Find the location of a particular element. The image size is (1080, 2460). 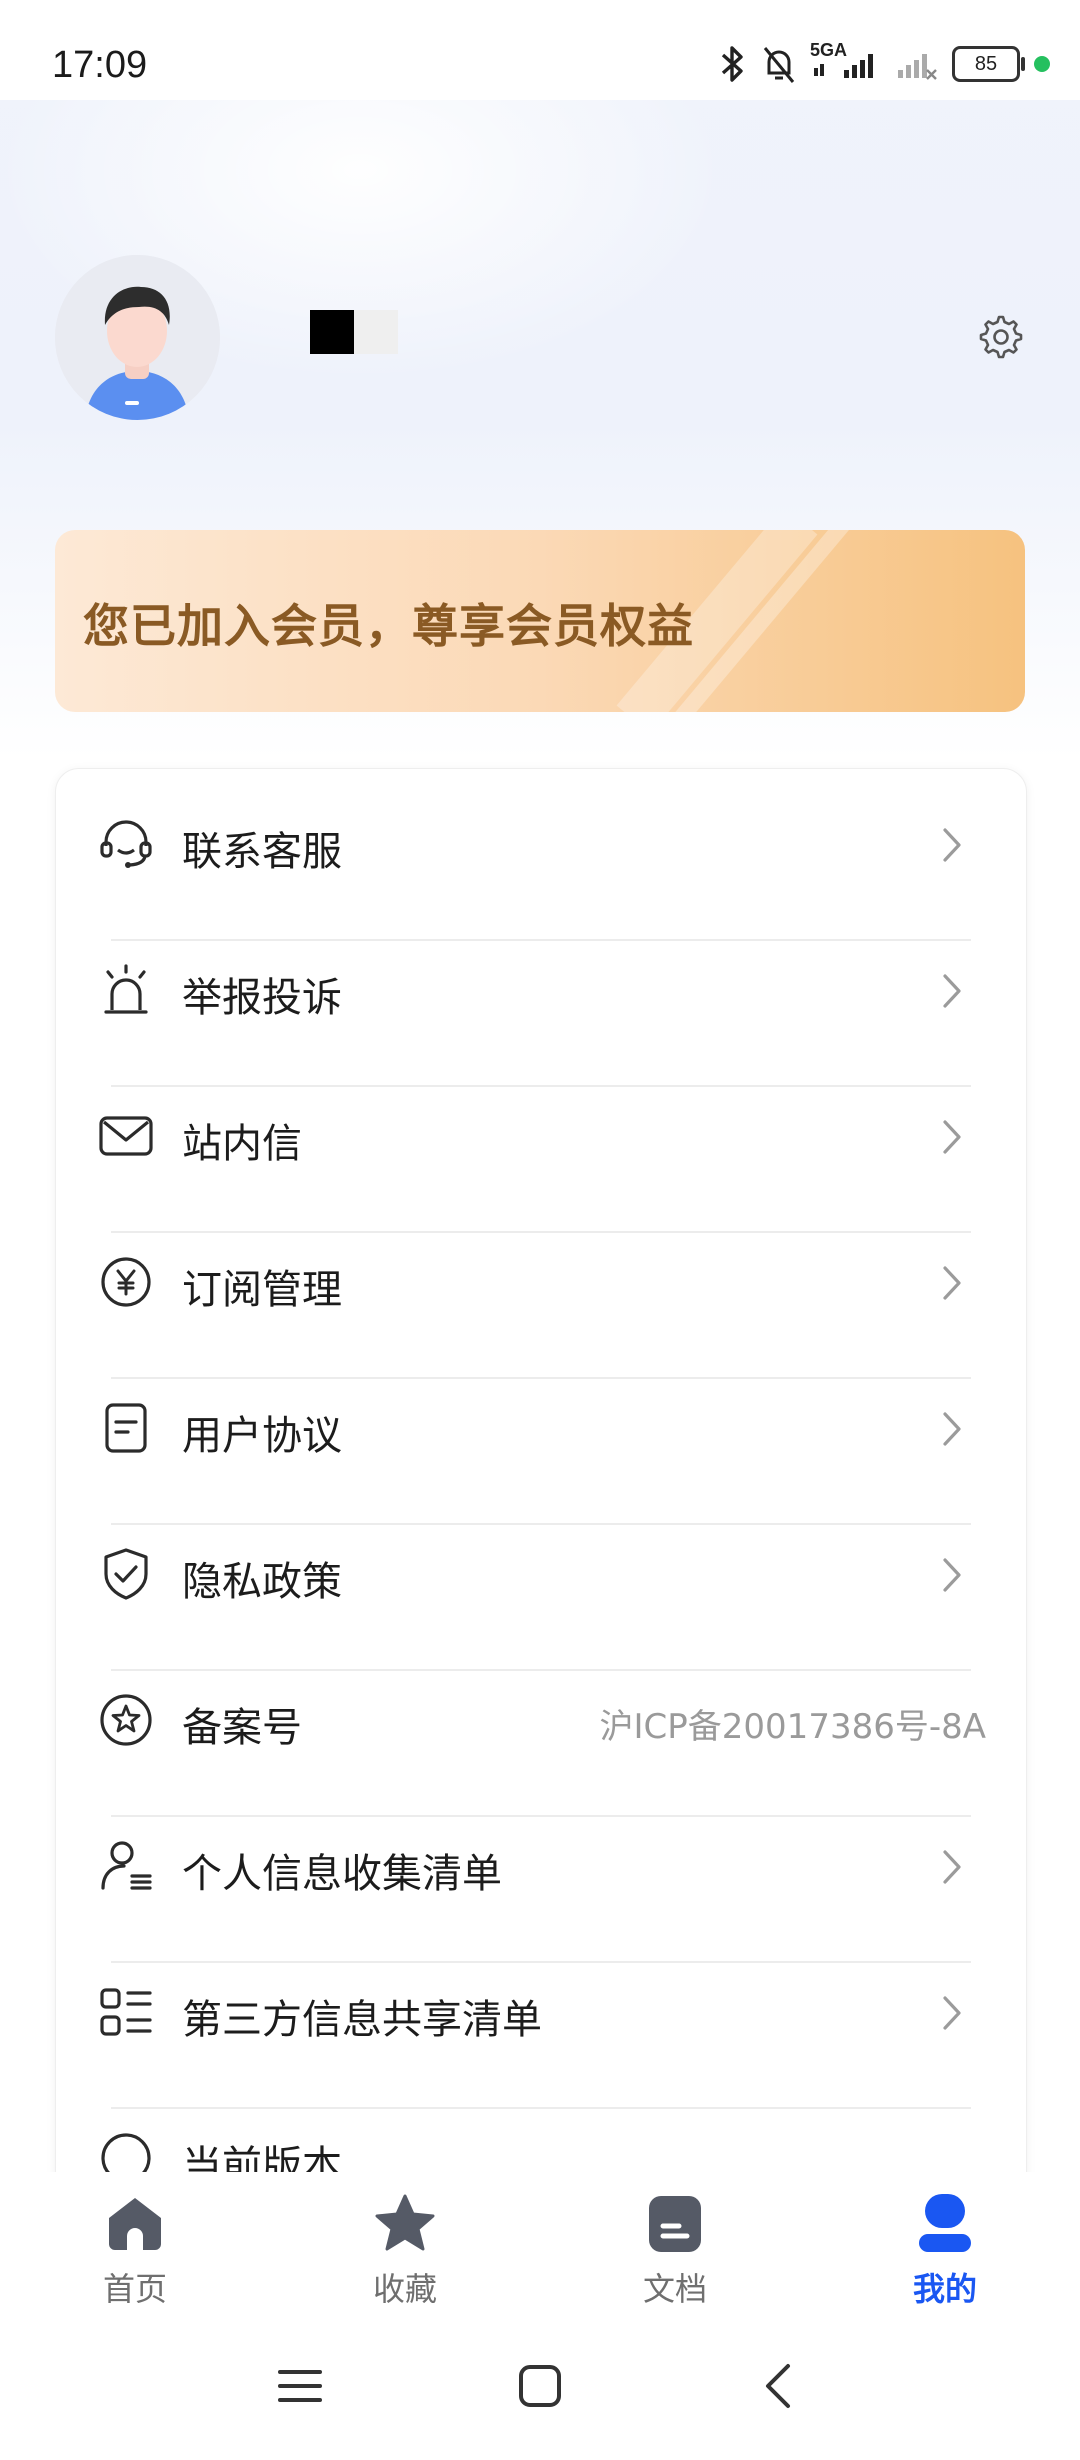

yuan-icon is located at coordinates (126, 1282).